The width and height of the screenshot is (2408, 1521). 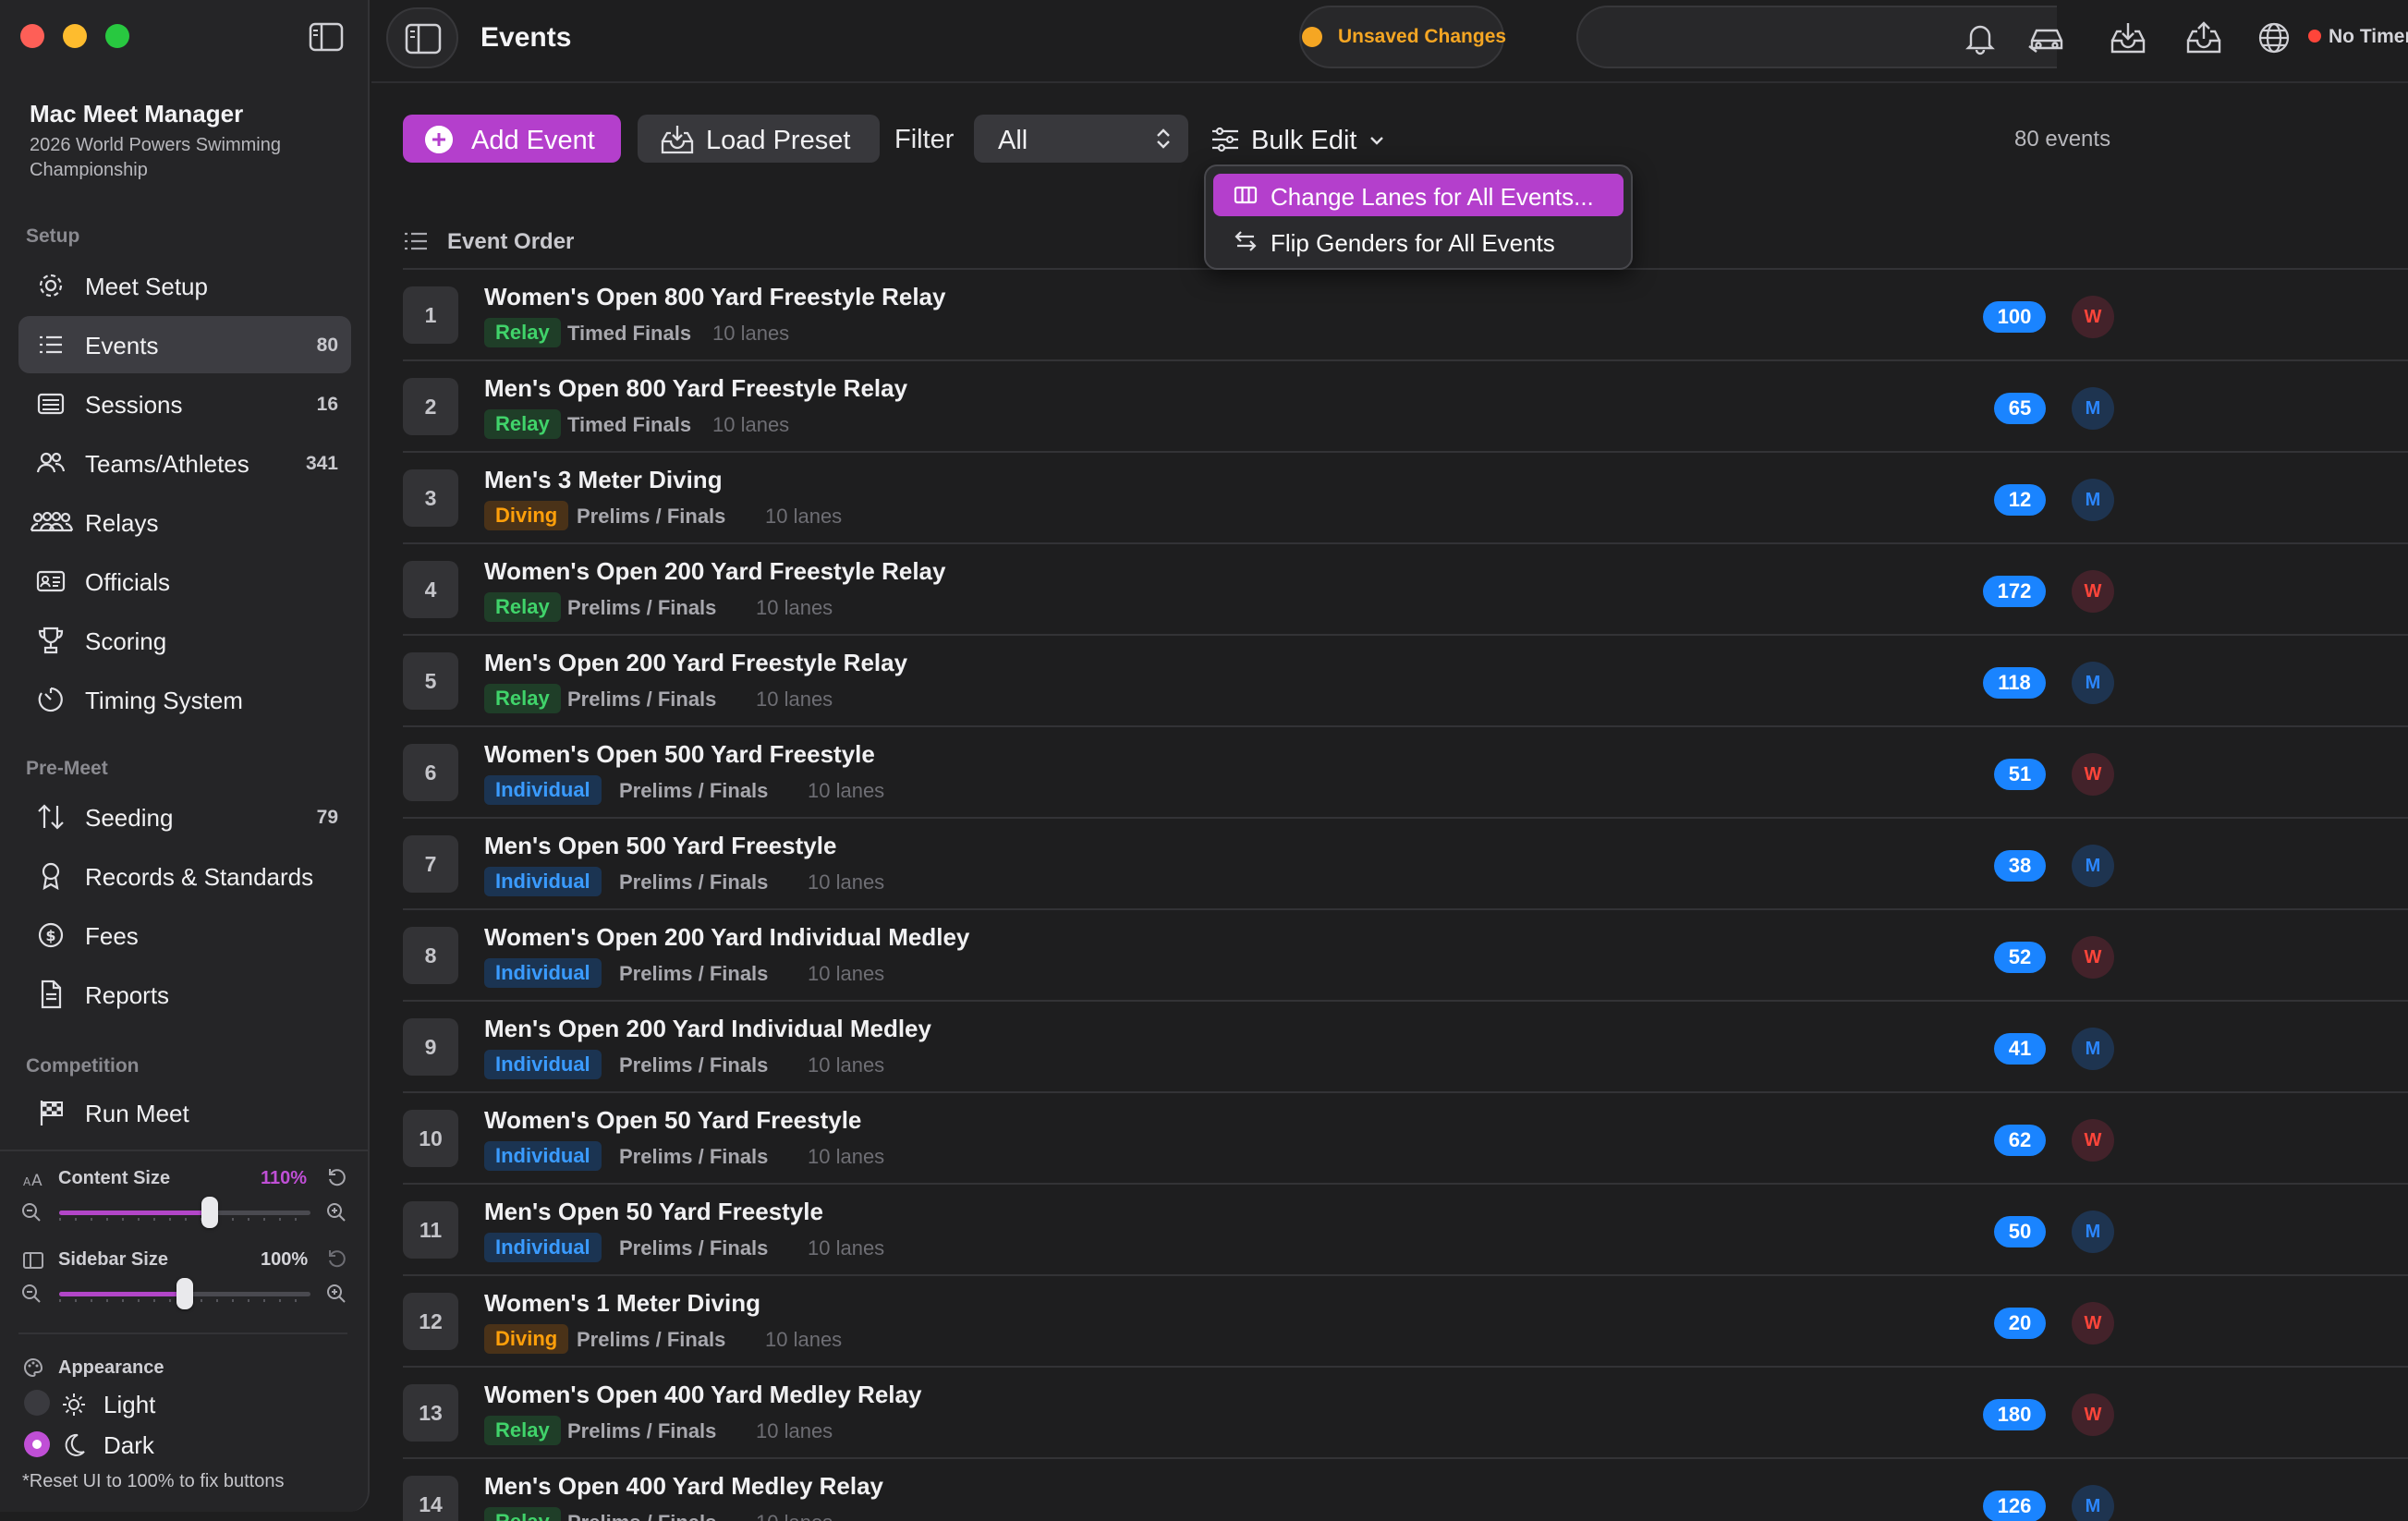 I want to click on sidebar-item-label: Relays, so click(x=122, y=523).